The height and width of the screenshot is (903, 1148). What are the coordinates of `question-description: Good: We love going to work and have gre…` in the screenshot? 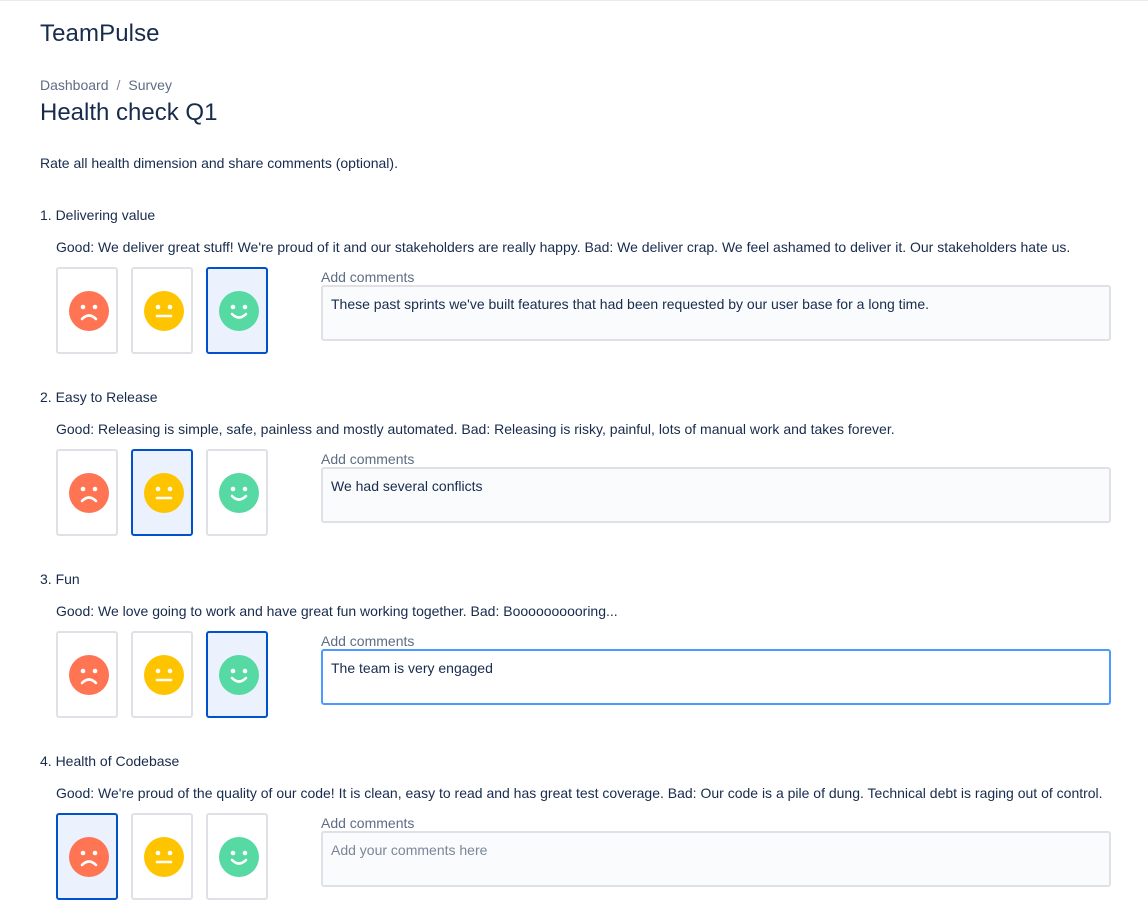 It's located at (337, 611).